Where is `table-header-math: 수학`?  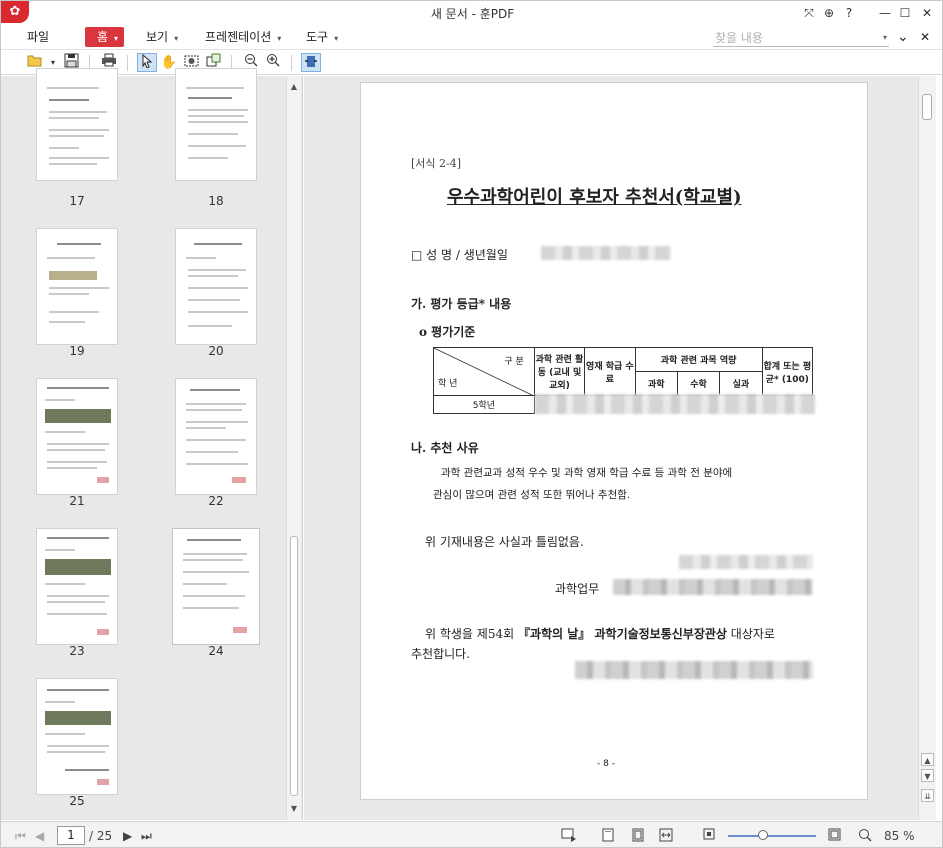
table-header-math: 수학 is located at coordinates (698, 383).